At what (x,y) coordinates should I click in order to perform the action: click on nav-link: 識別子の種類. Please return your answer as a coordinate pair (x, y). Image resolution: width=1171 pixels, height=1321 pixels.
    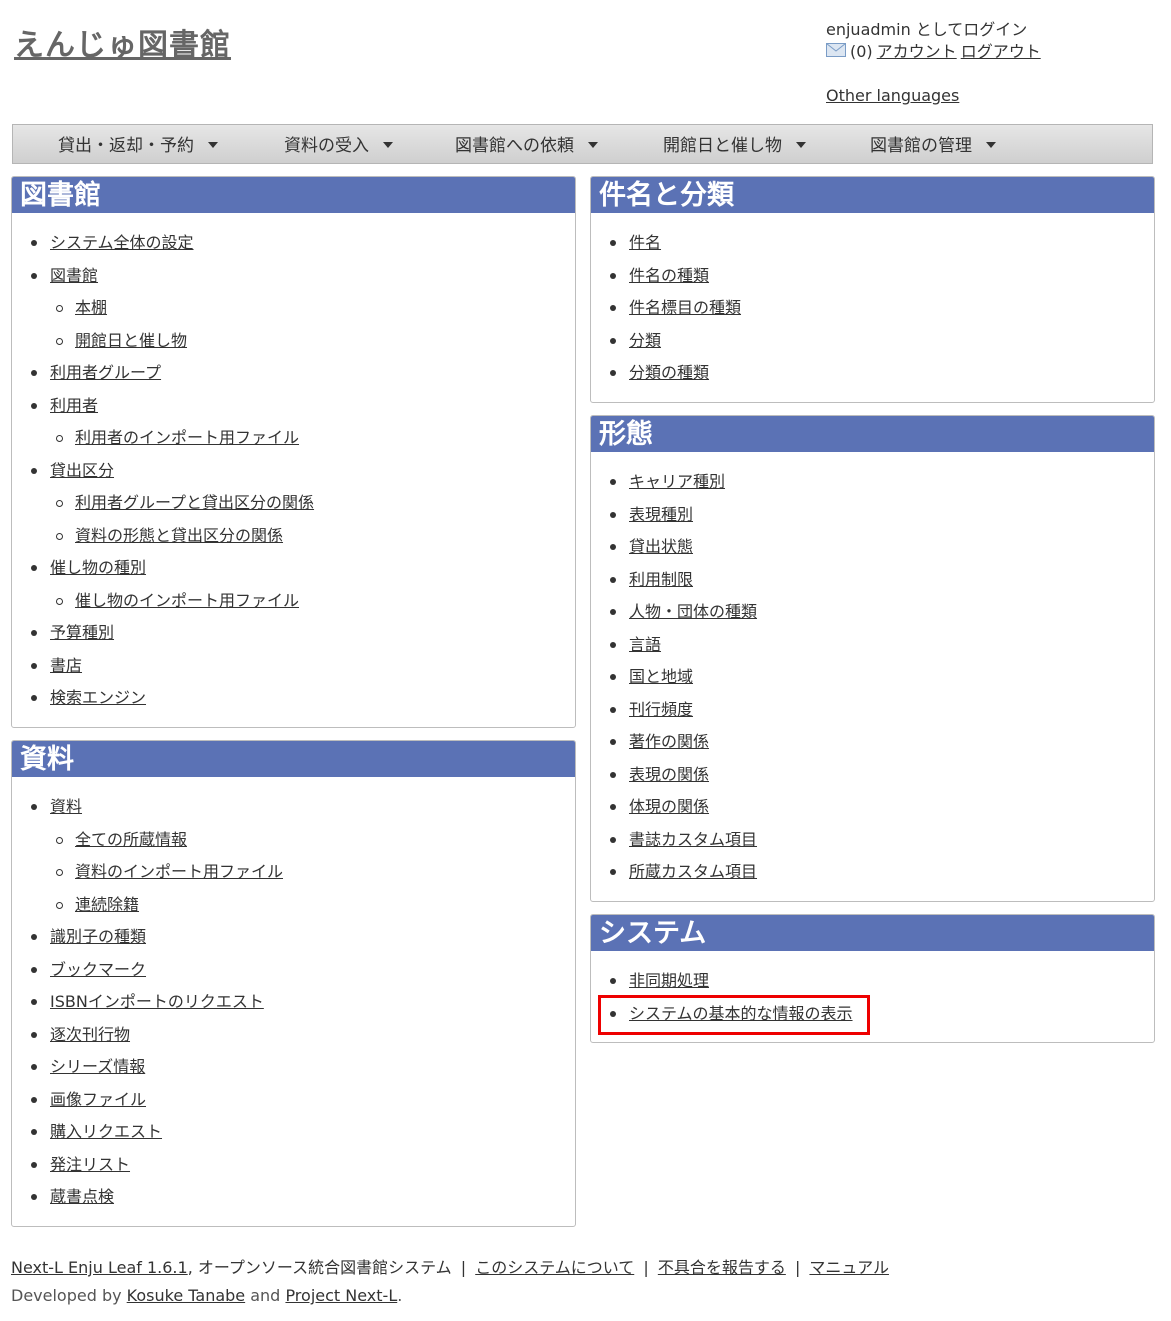
    Looking at the image, I should click on (98, 937).